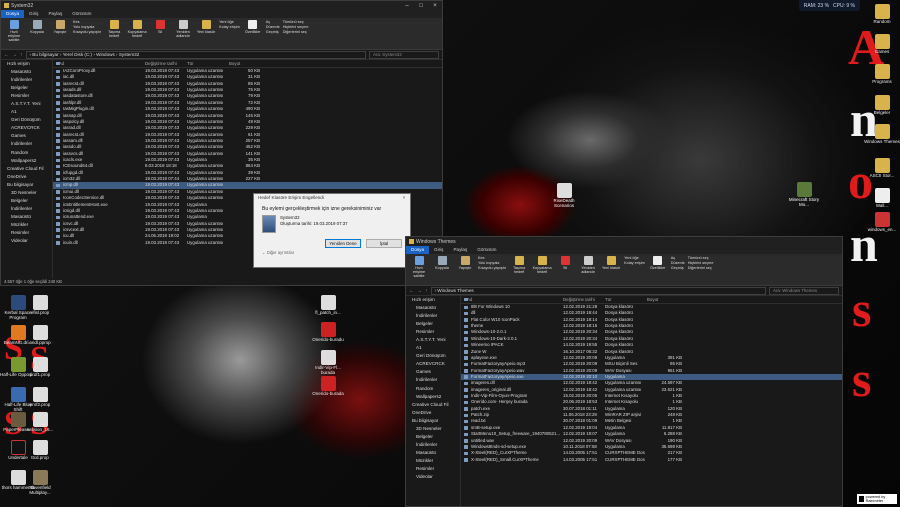 The width and height of the screenshot is (900, 507). I want to click on new-folder-button: Yeni klasör, so click(611, 269).